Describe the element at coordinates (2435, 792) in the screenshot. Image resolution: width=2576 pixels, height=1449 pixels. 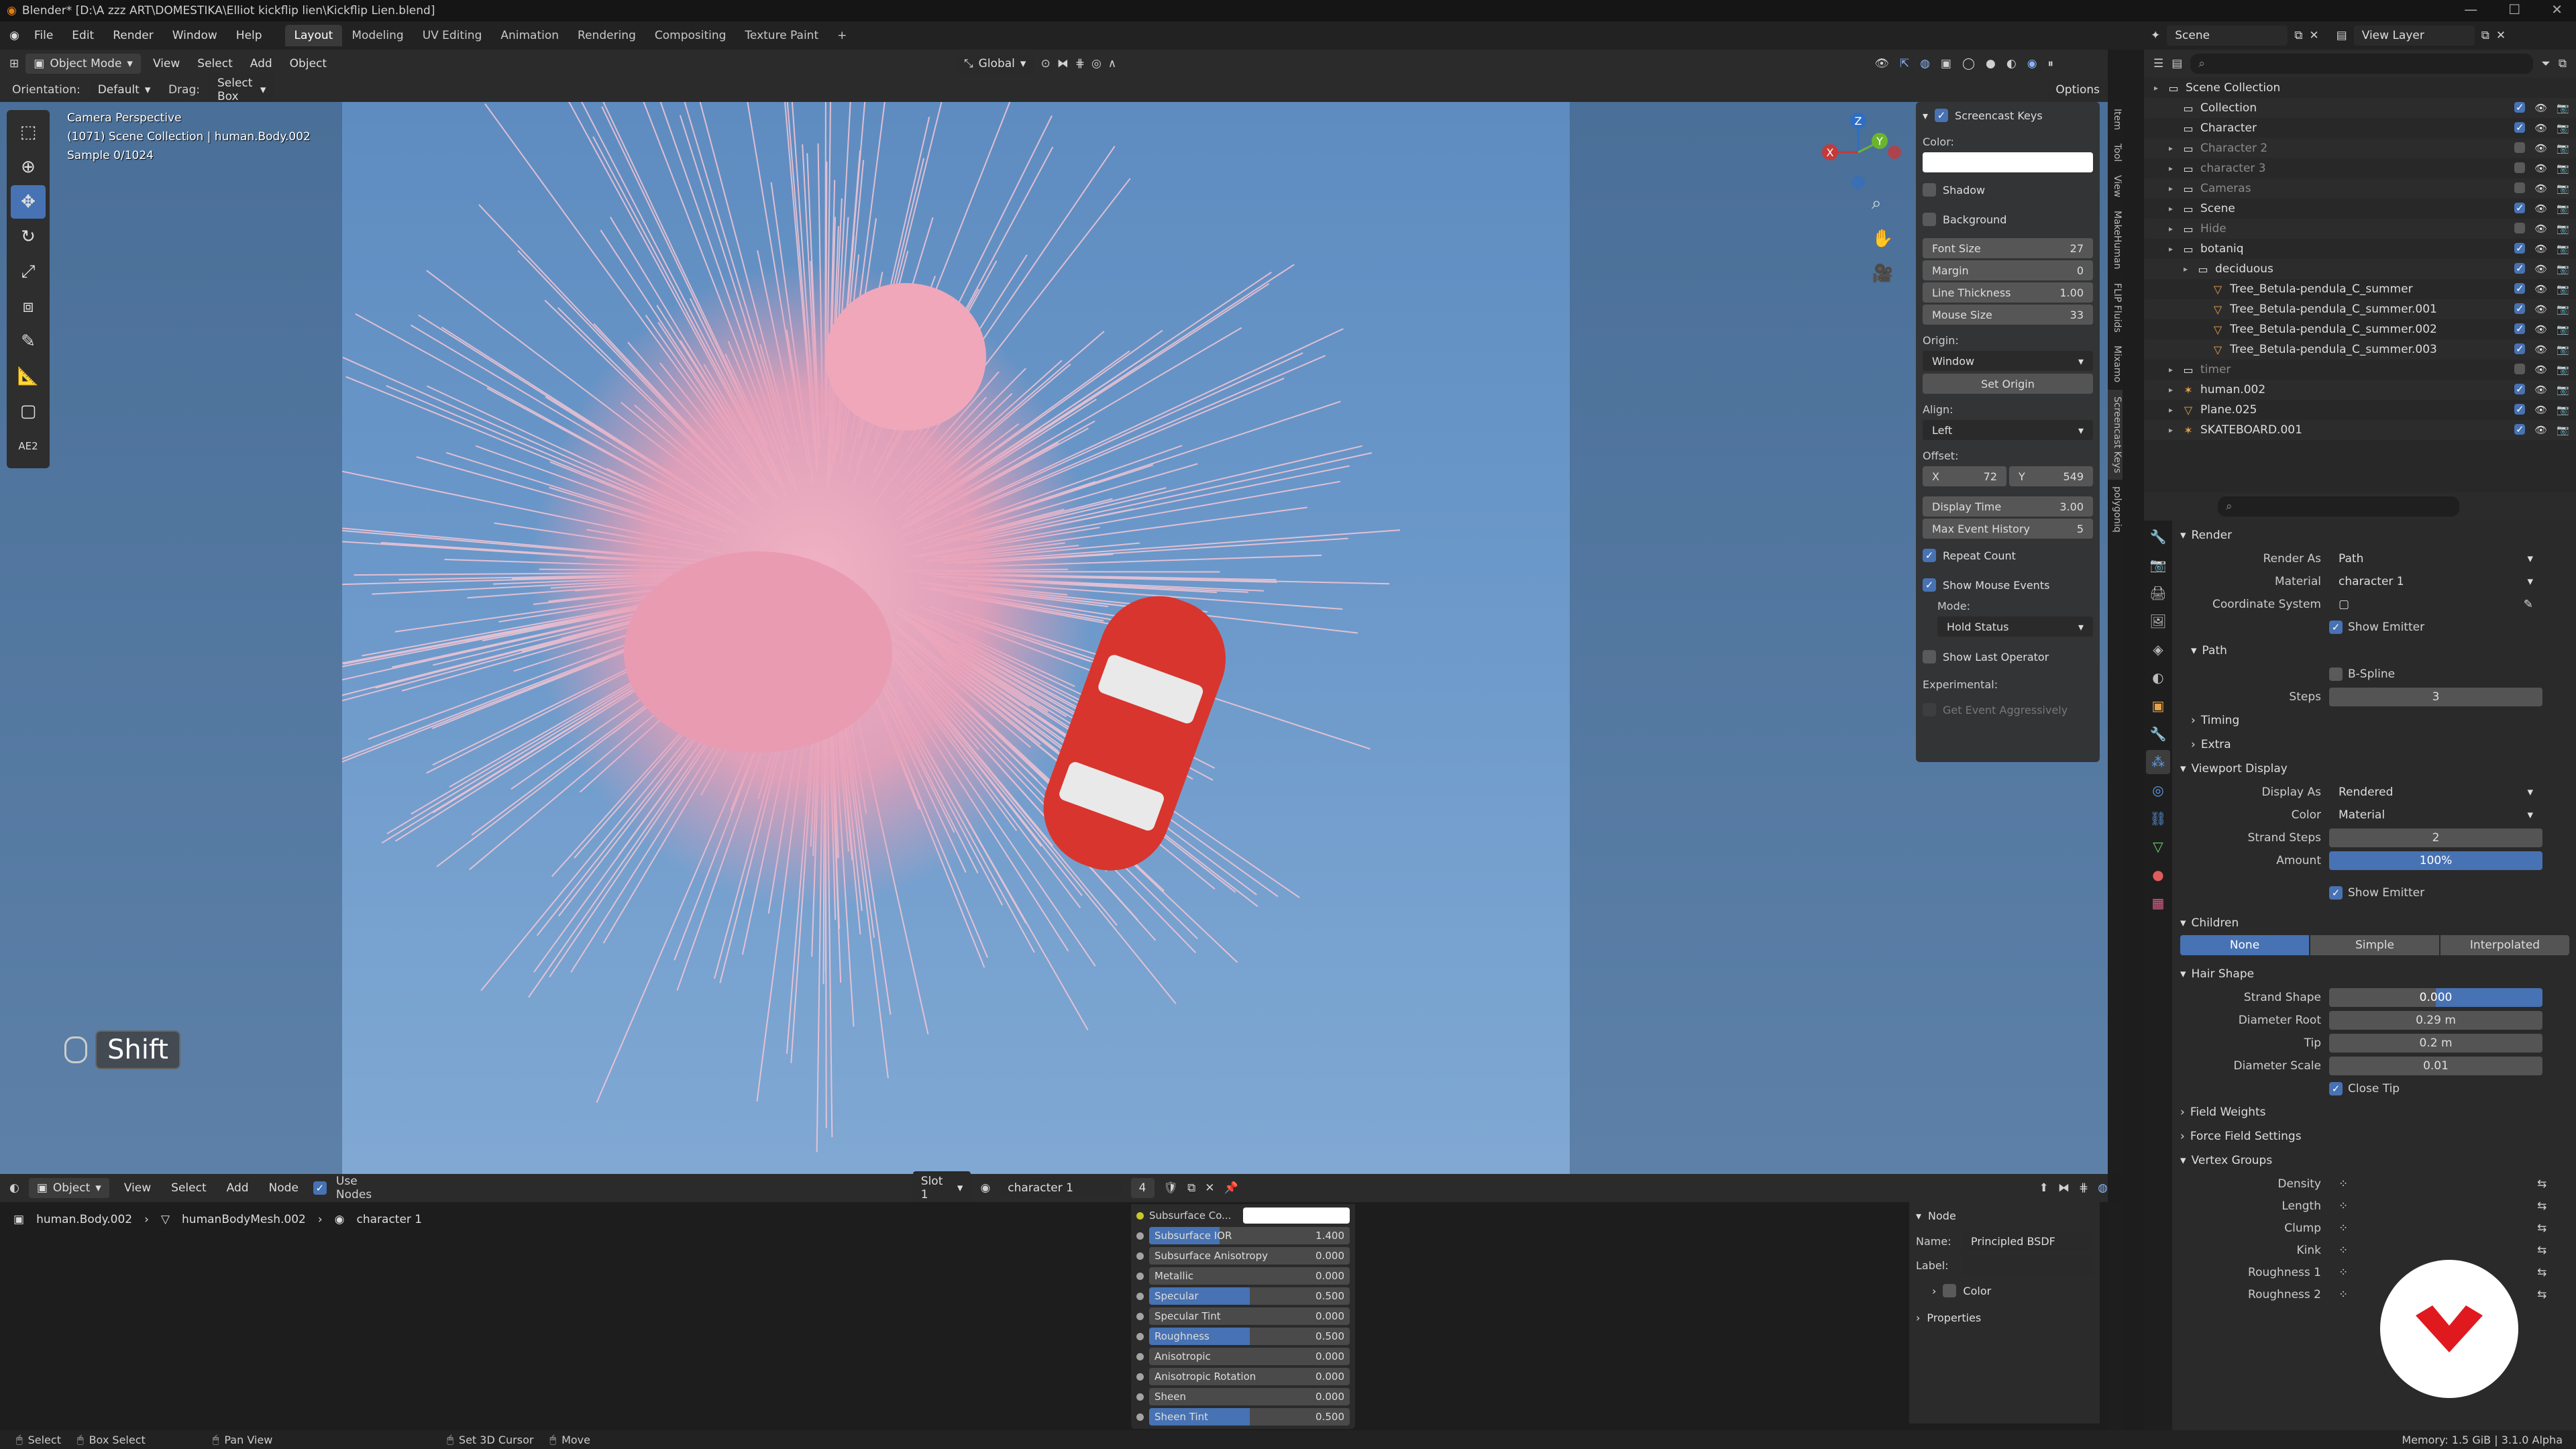
I see `display-as-dropdown: Rendered ▾` at that location.